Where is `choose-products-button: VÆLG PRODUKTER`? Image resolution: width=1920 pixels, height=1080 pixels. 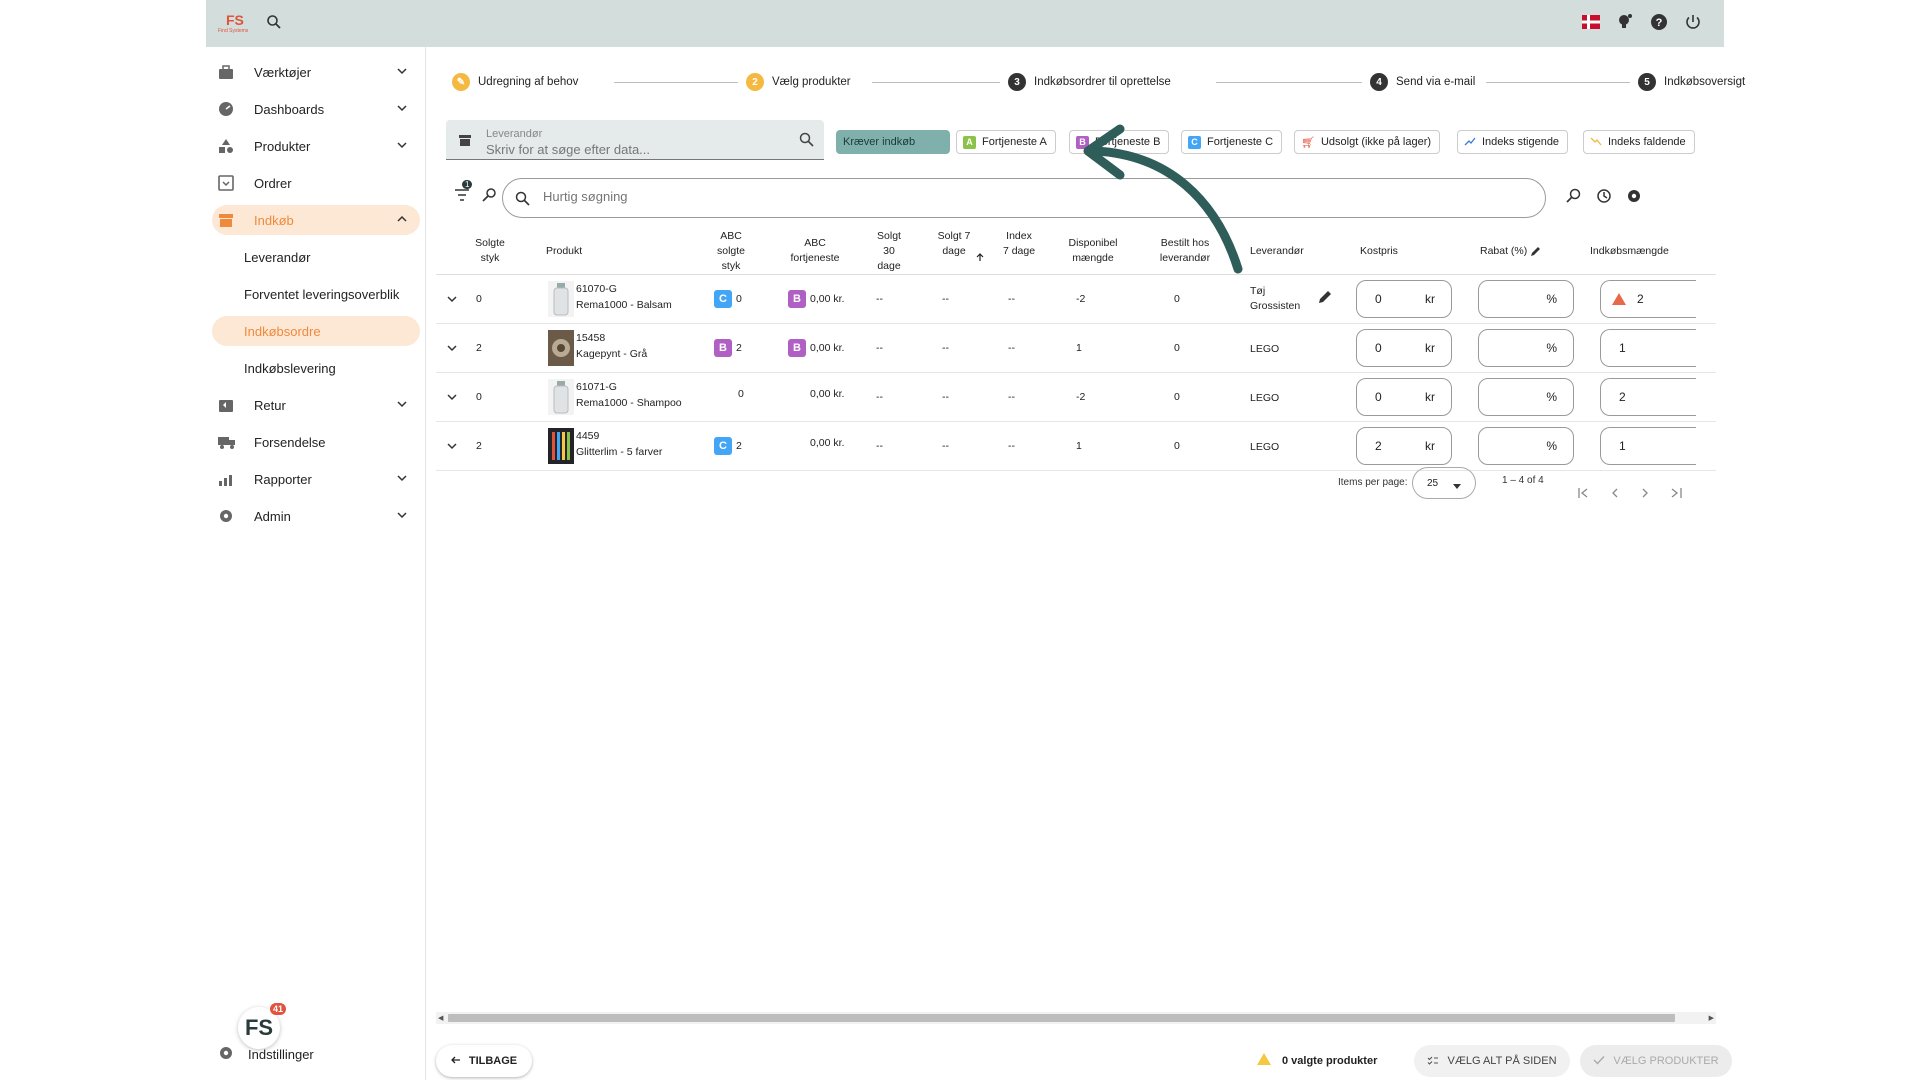
choose-products-button: VÆLG PRODUKTER is located at coordinates (1656, 1061).